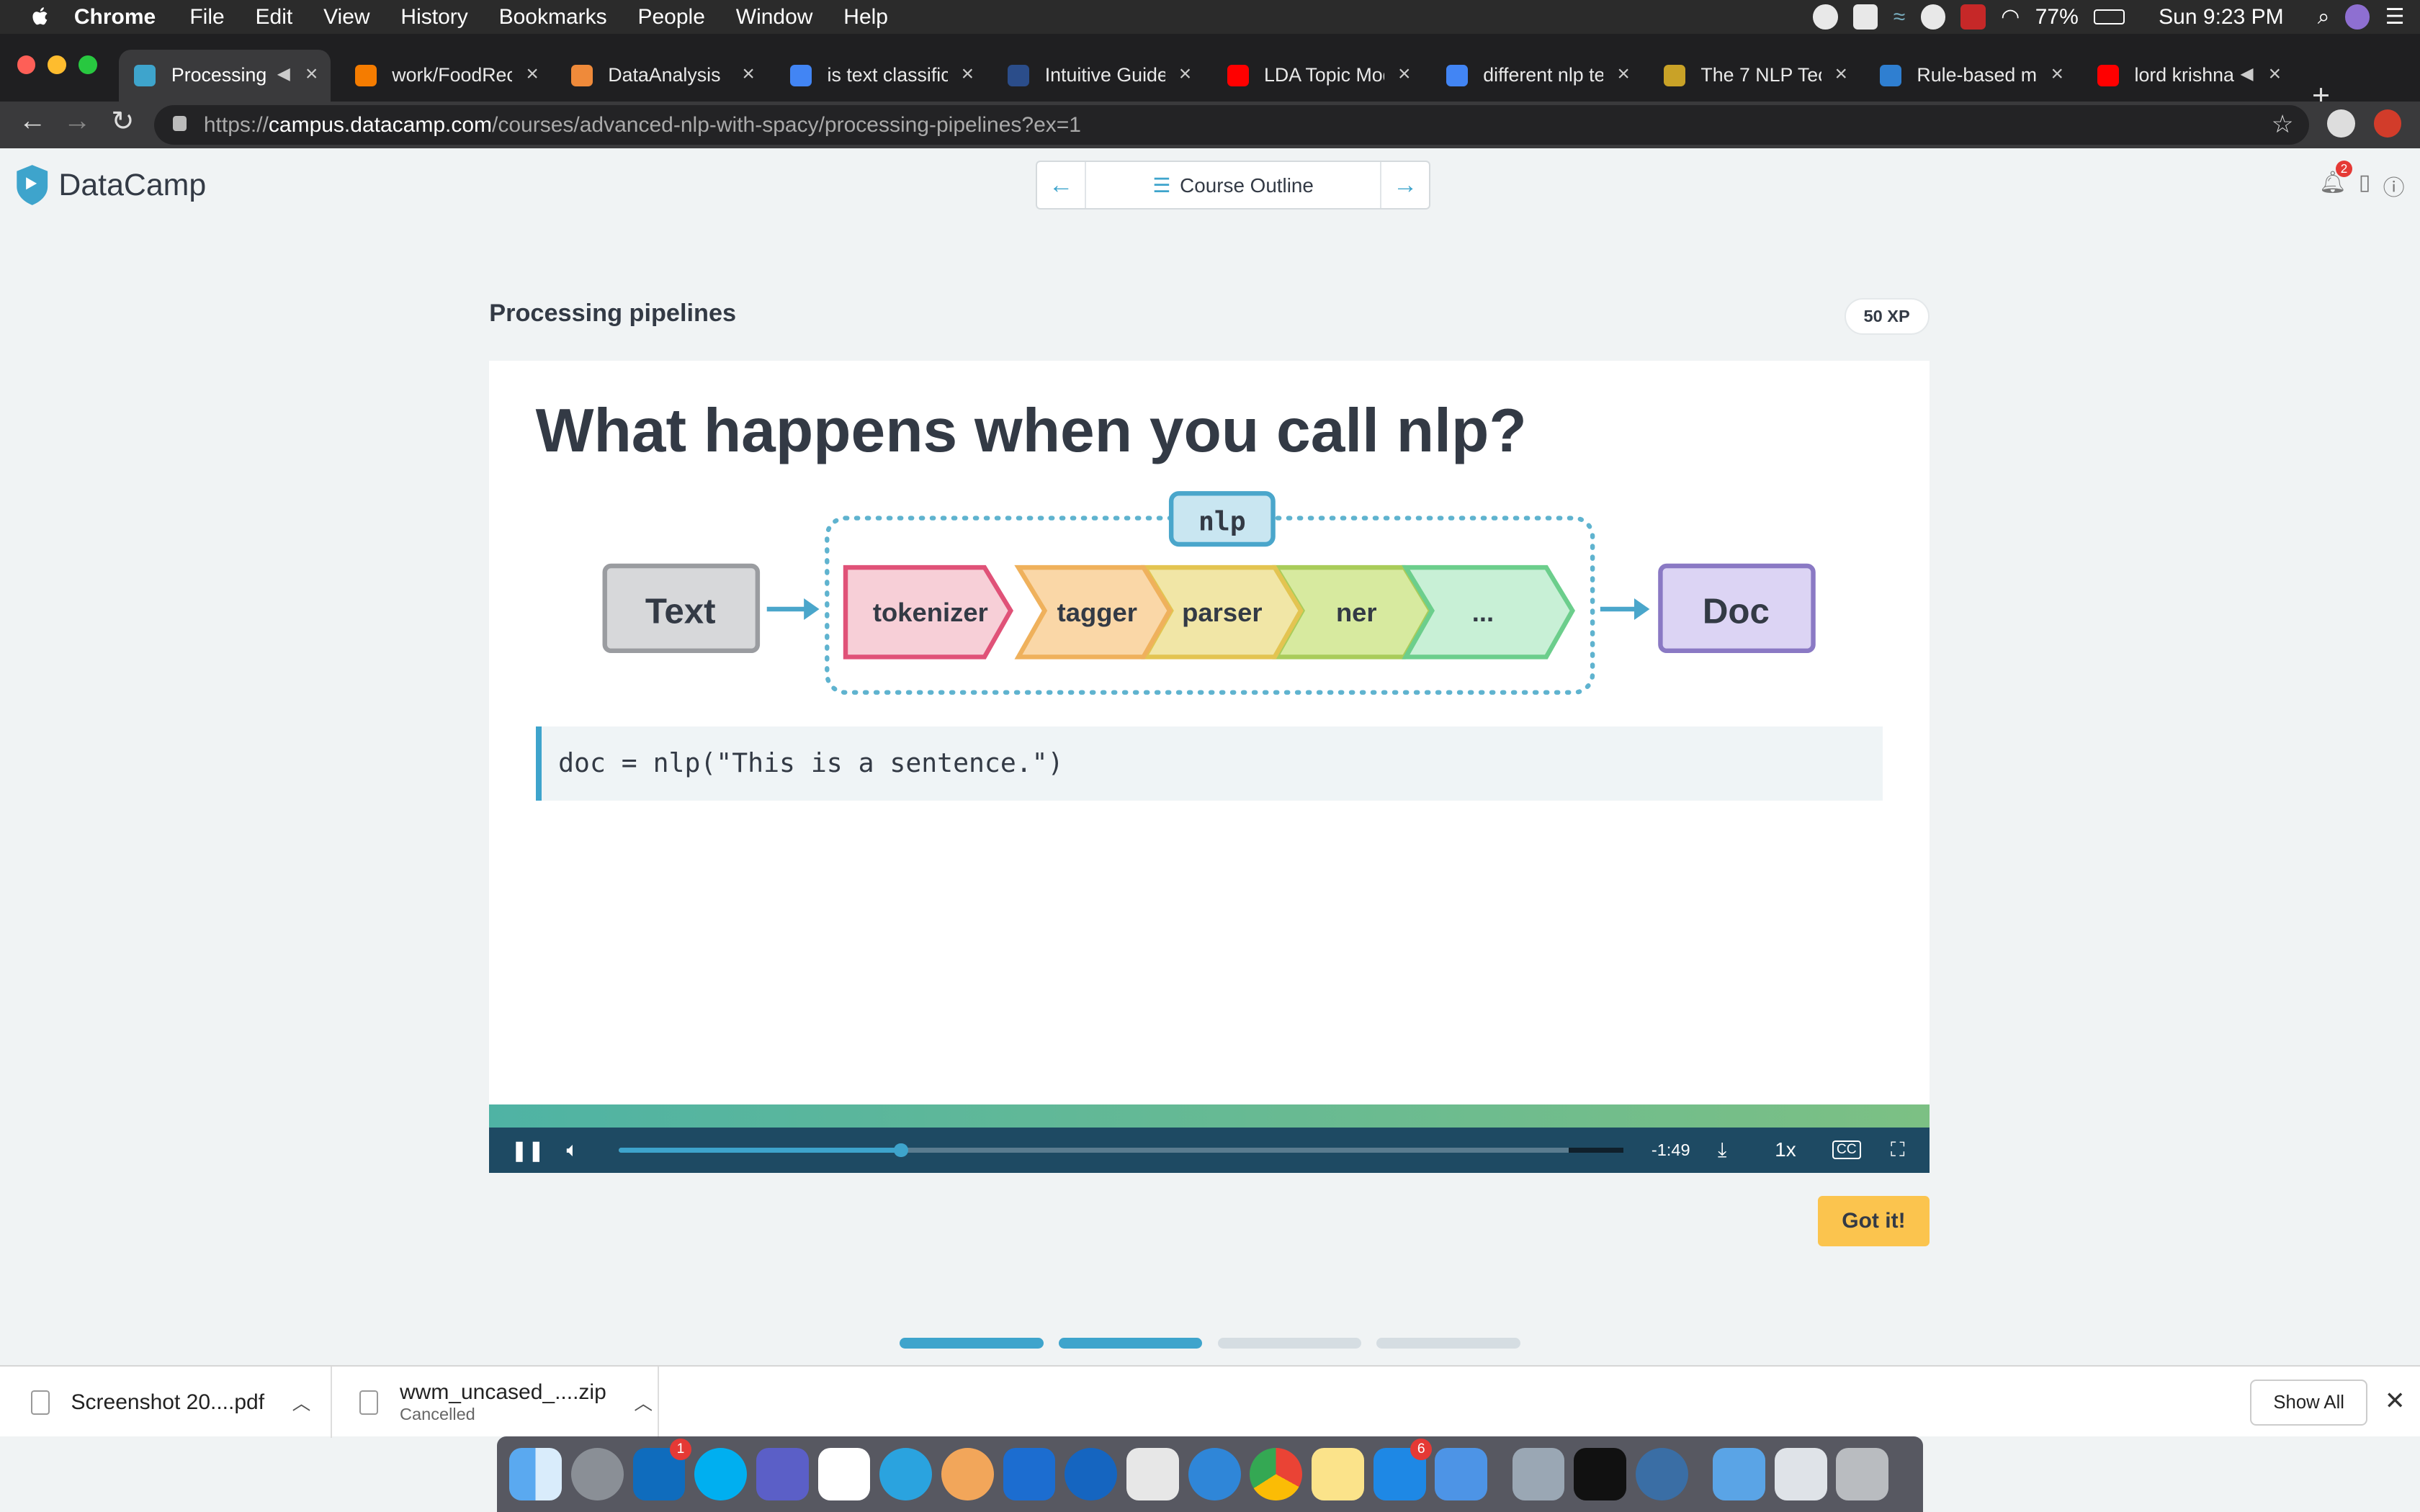  What do you see at coordinates (844, 1474) in the screenshot?
I see `slack-icon` at bounding box center [844, 1474].